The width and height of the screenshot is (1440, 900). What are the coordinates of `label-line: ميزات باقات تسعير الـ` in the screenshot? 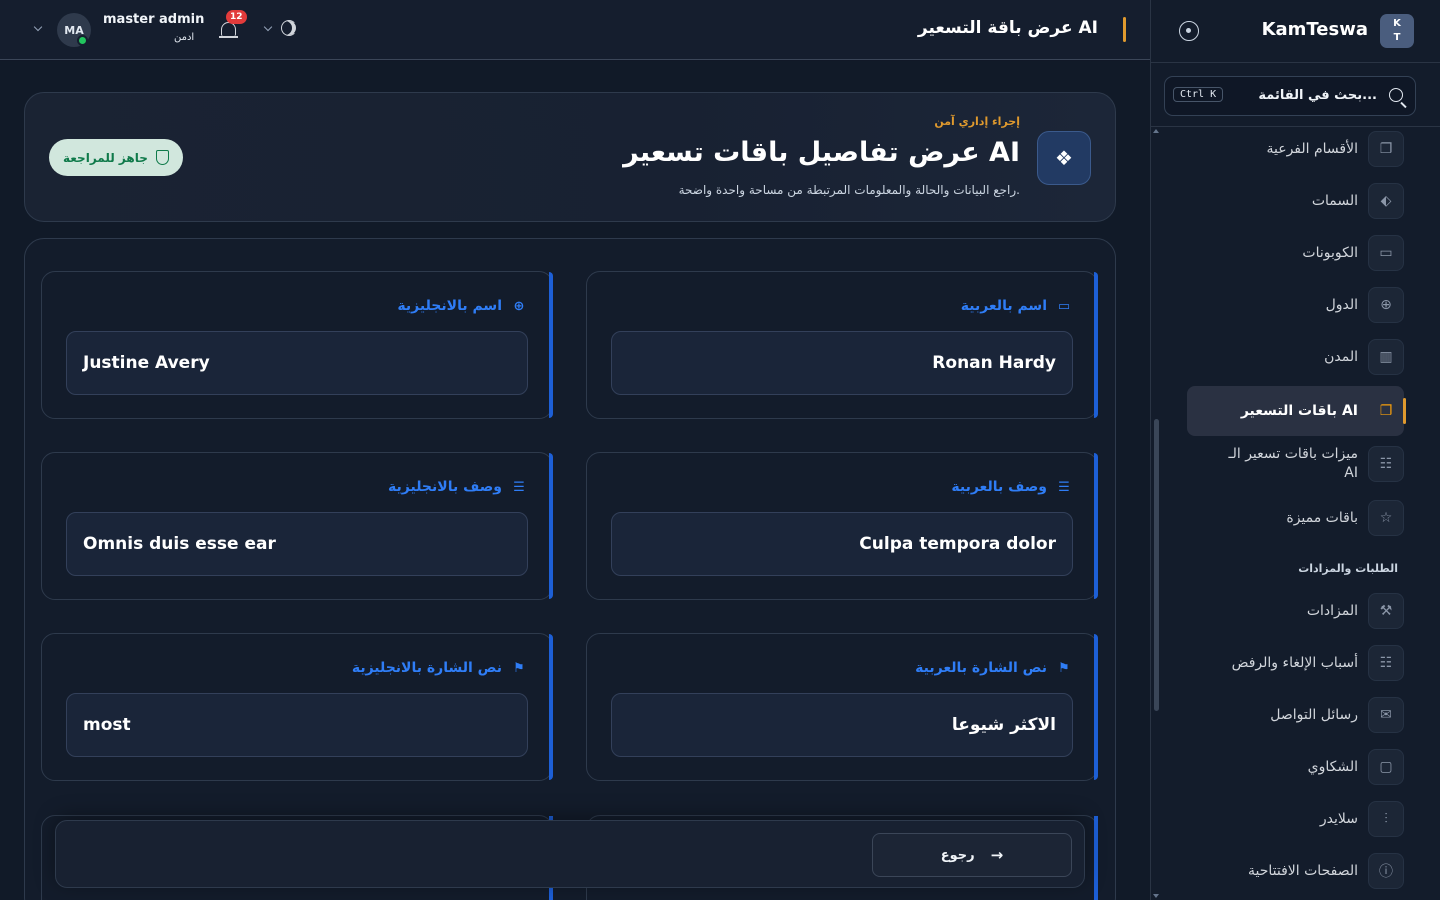 It's located at (1293, 454).